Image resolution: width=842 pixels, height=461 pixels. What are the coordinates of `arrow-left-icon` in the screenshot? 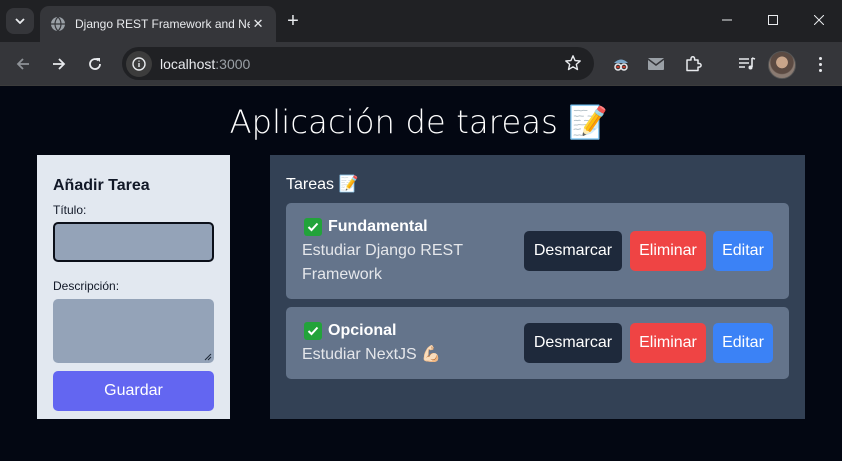 It's located at (22, 64).